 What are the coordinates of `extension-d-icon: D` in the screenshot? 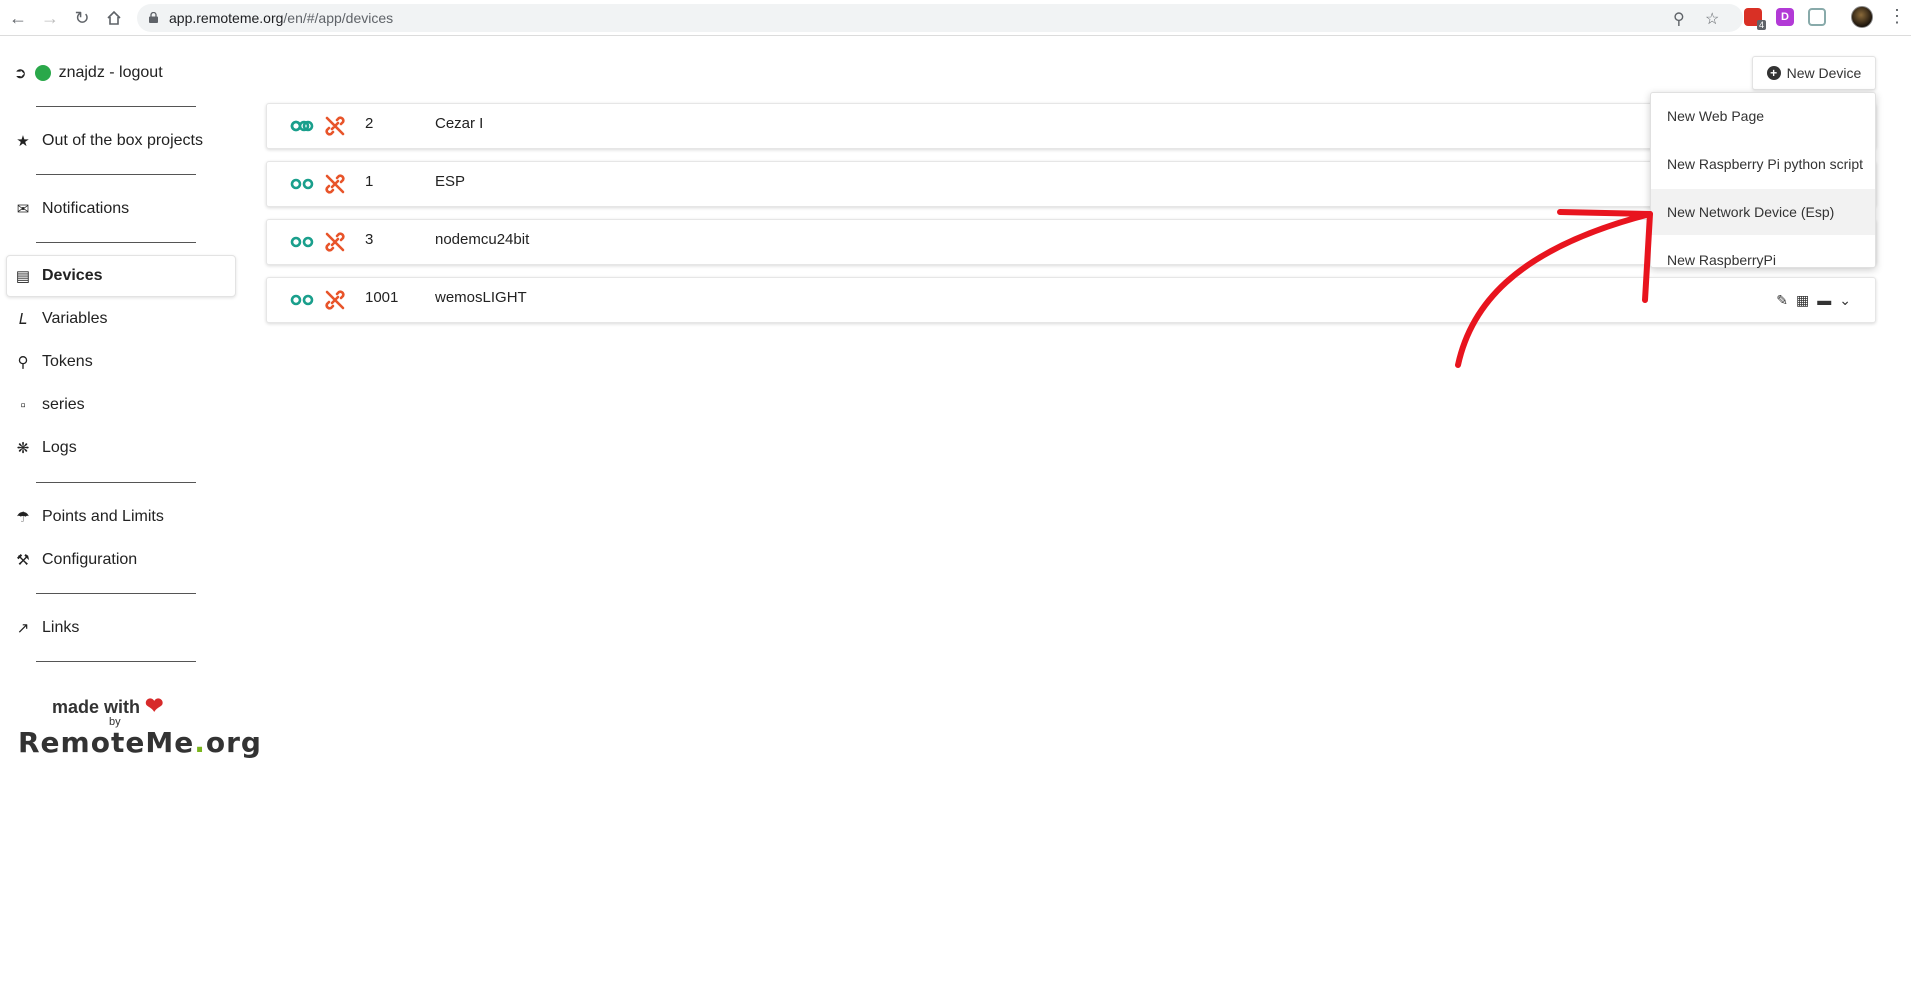 It's located at (1785, 17).